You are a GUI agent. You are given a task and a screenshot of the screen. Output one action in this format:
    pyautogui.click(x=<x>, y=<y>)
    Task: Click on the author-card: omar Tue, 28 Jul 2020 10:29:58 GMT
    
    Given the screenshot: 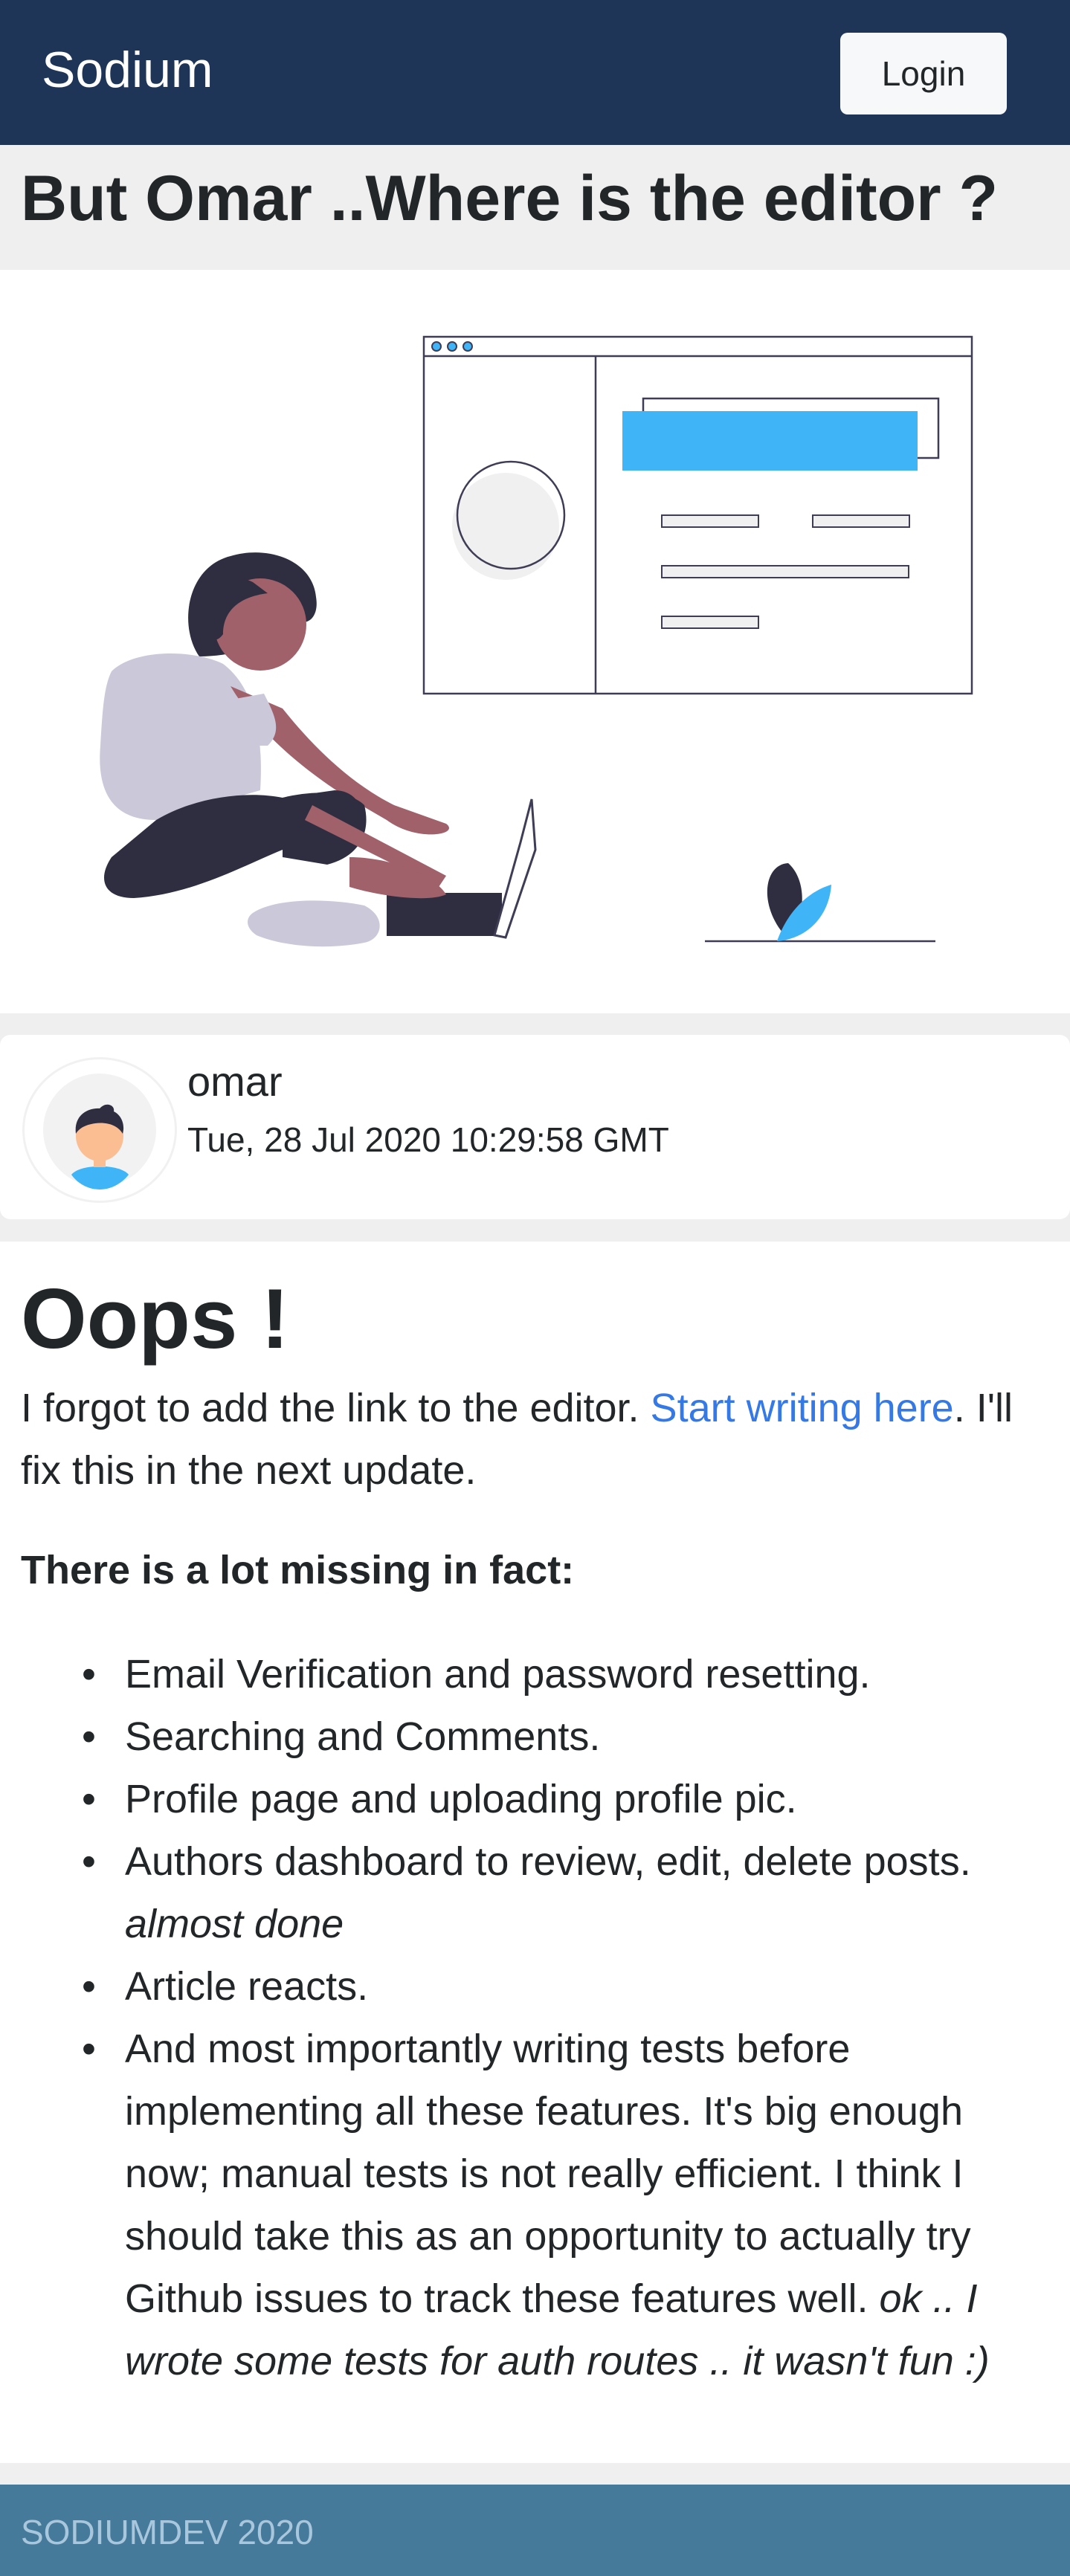 What is the action you would take?
    pyautogui.click(x=535, y=1127)
    